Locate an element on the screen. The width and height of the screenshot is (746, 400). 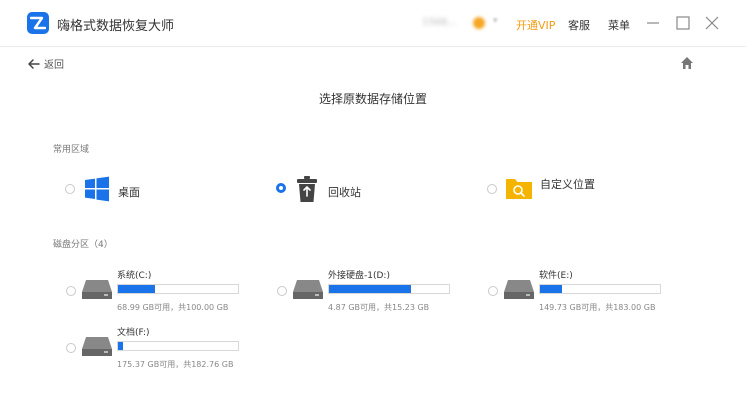
back-label: 返回 is located at coordinates (54, 65).